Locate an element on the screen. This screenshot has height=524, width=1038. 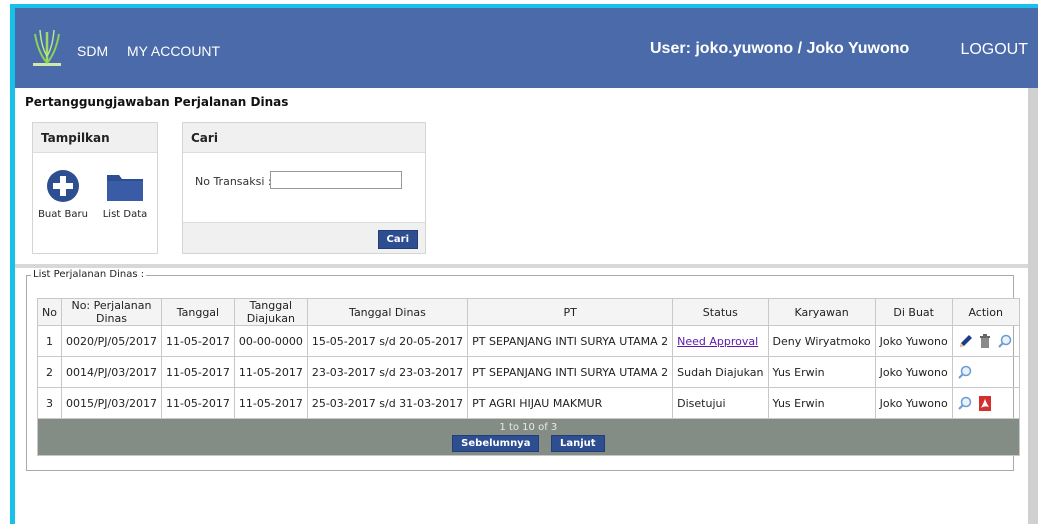
company: PT AGRI HIJAU MAKMUR is located at coordinates (570, 403).